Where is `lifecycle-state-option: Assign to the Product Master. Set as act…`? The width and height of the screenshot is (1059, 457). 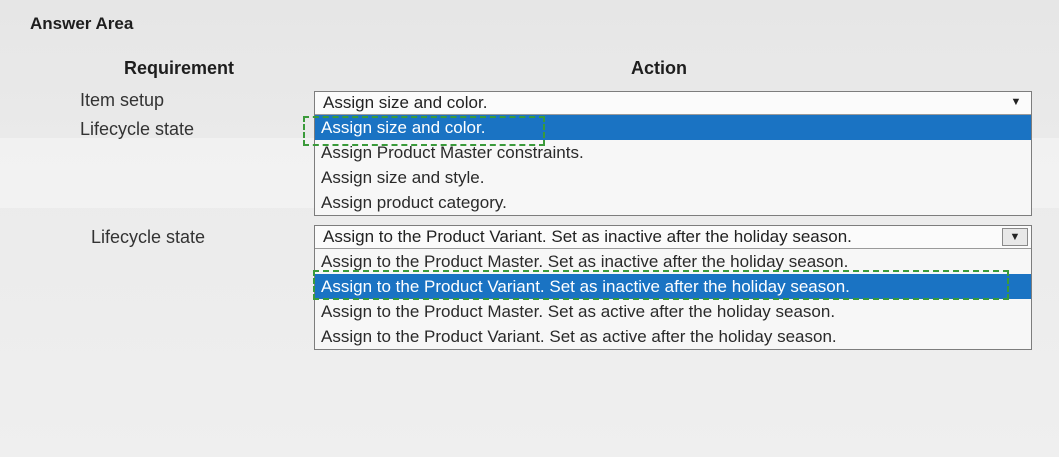
lifecycle-state-option: Assign to the Product Master. Set as act… is located at coordinates (673, 311).